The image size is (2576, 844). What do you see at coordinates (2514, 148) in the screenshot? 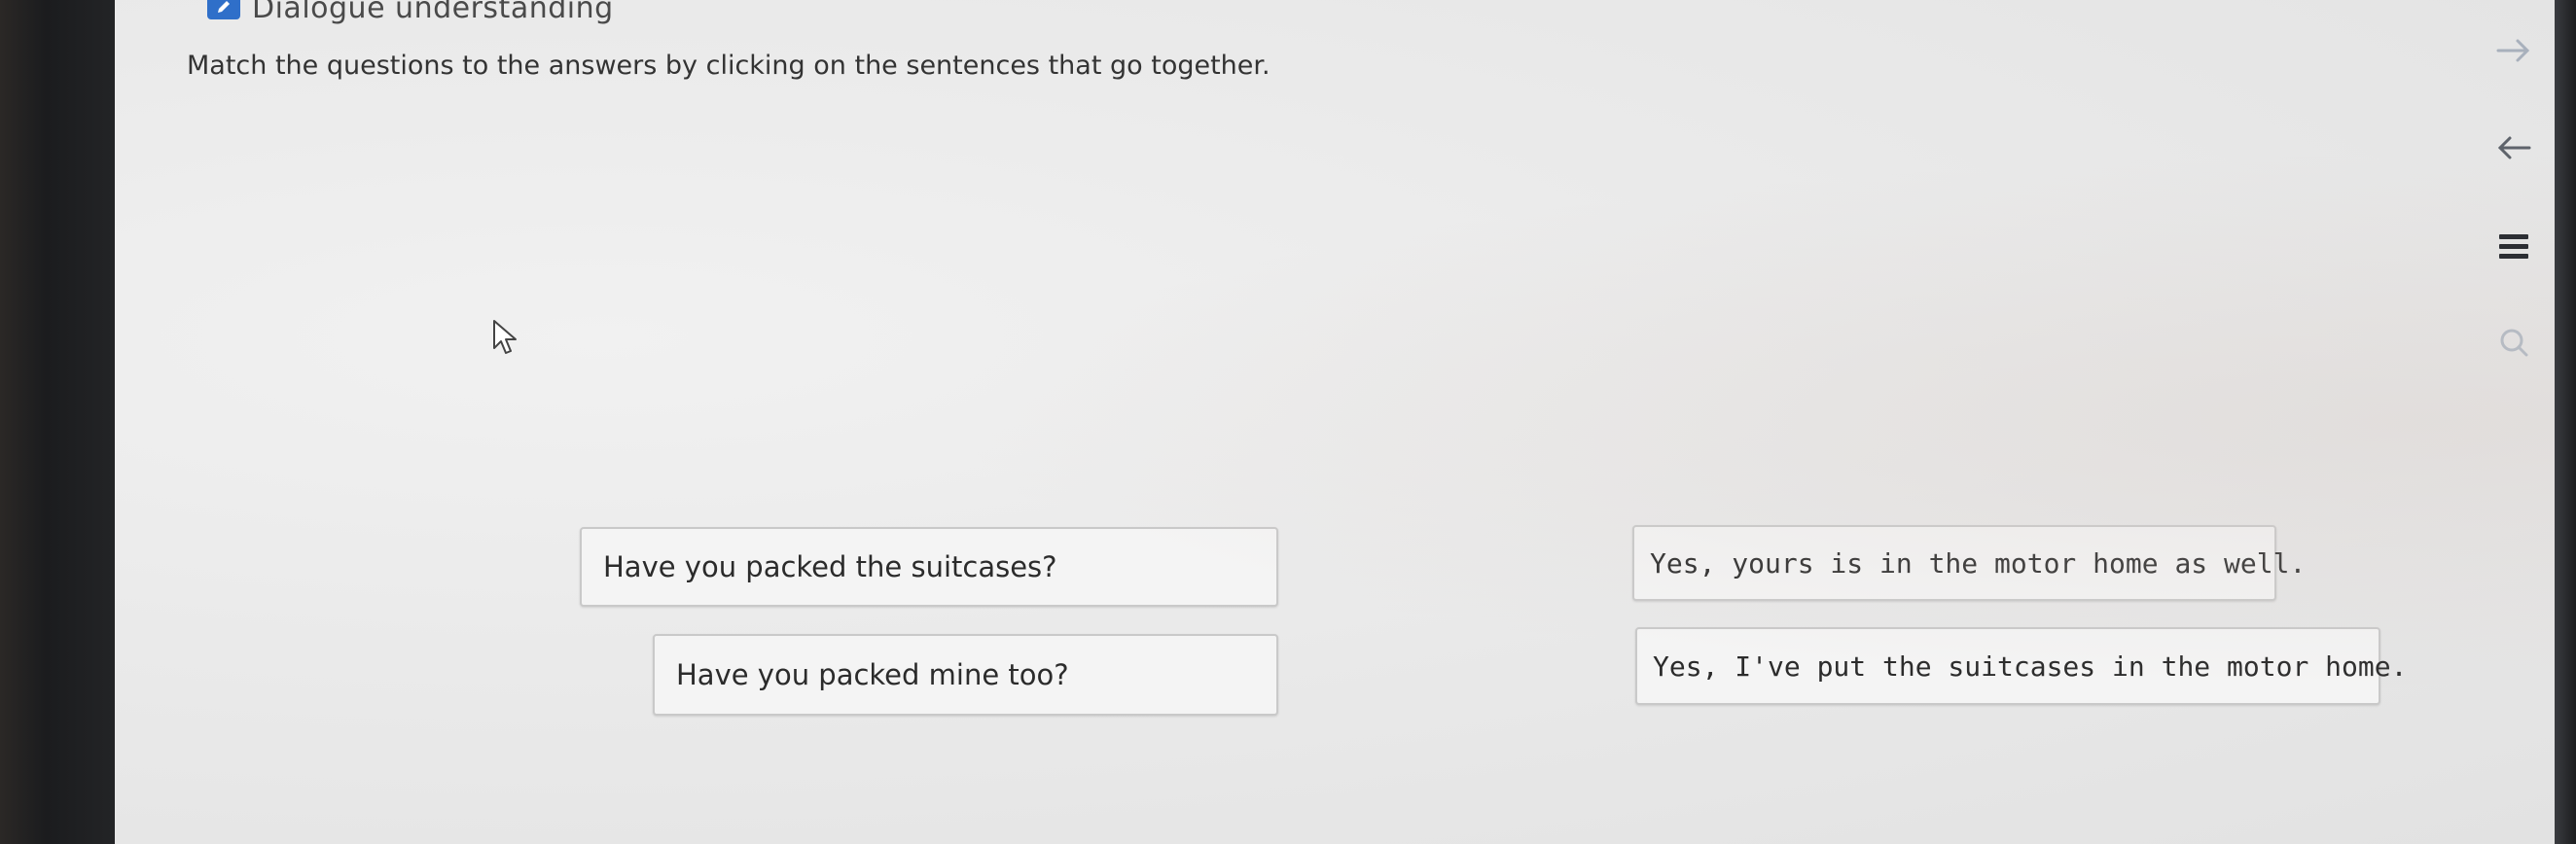
I see `arrow-left-icon` at bounding box center [2514, 148].